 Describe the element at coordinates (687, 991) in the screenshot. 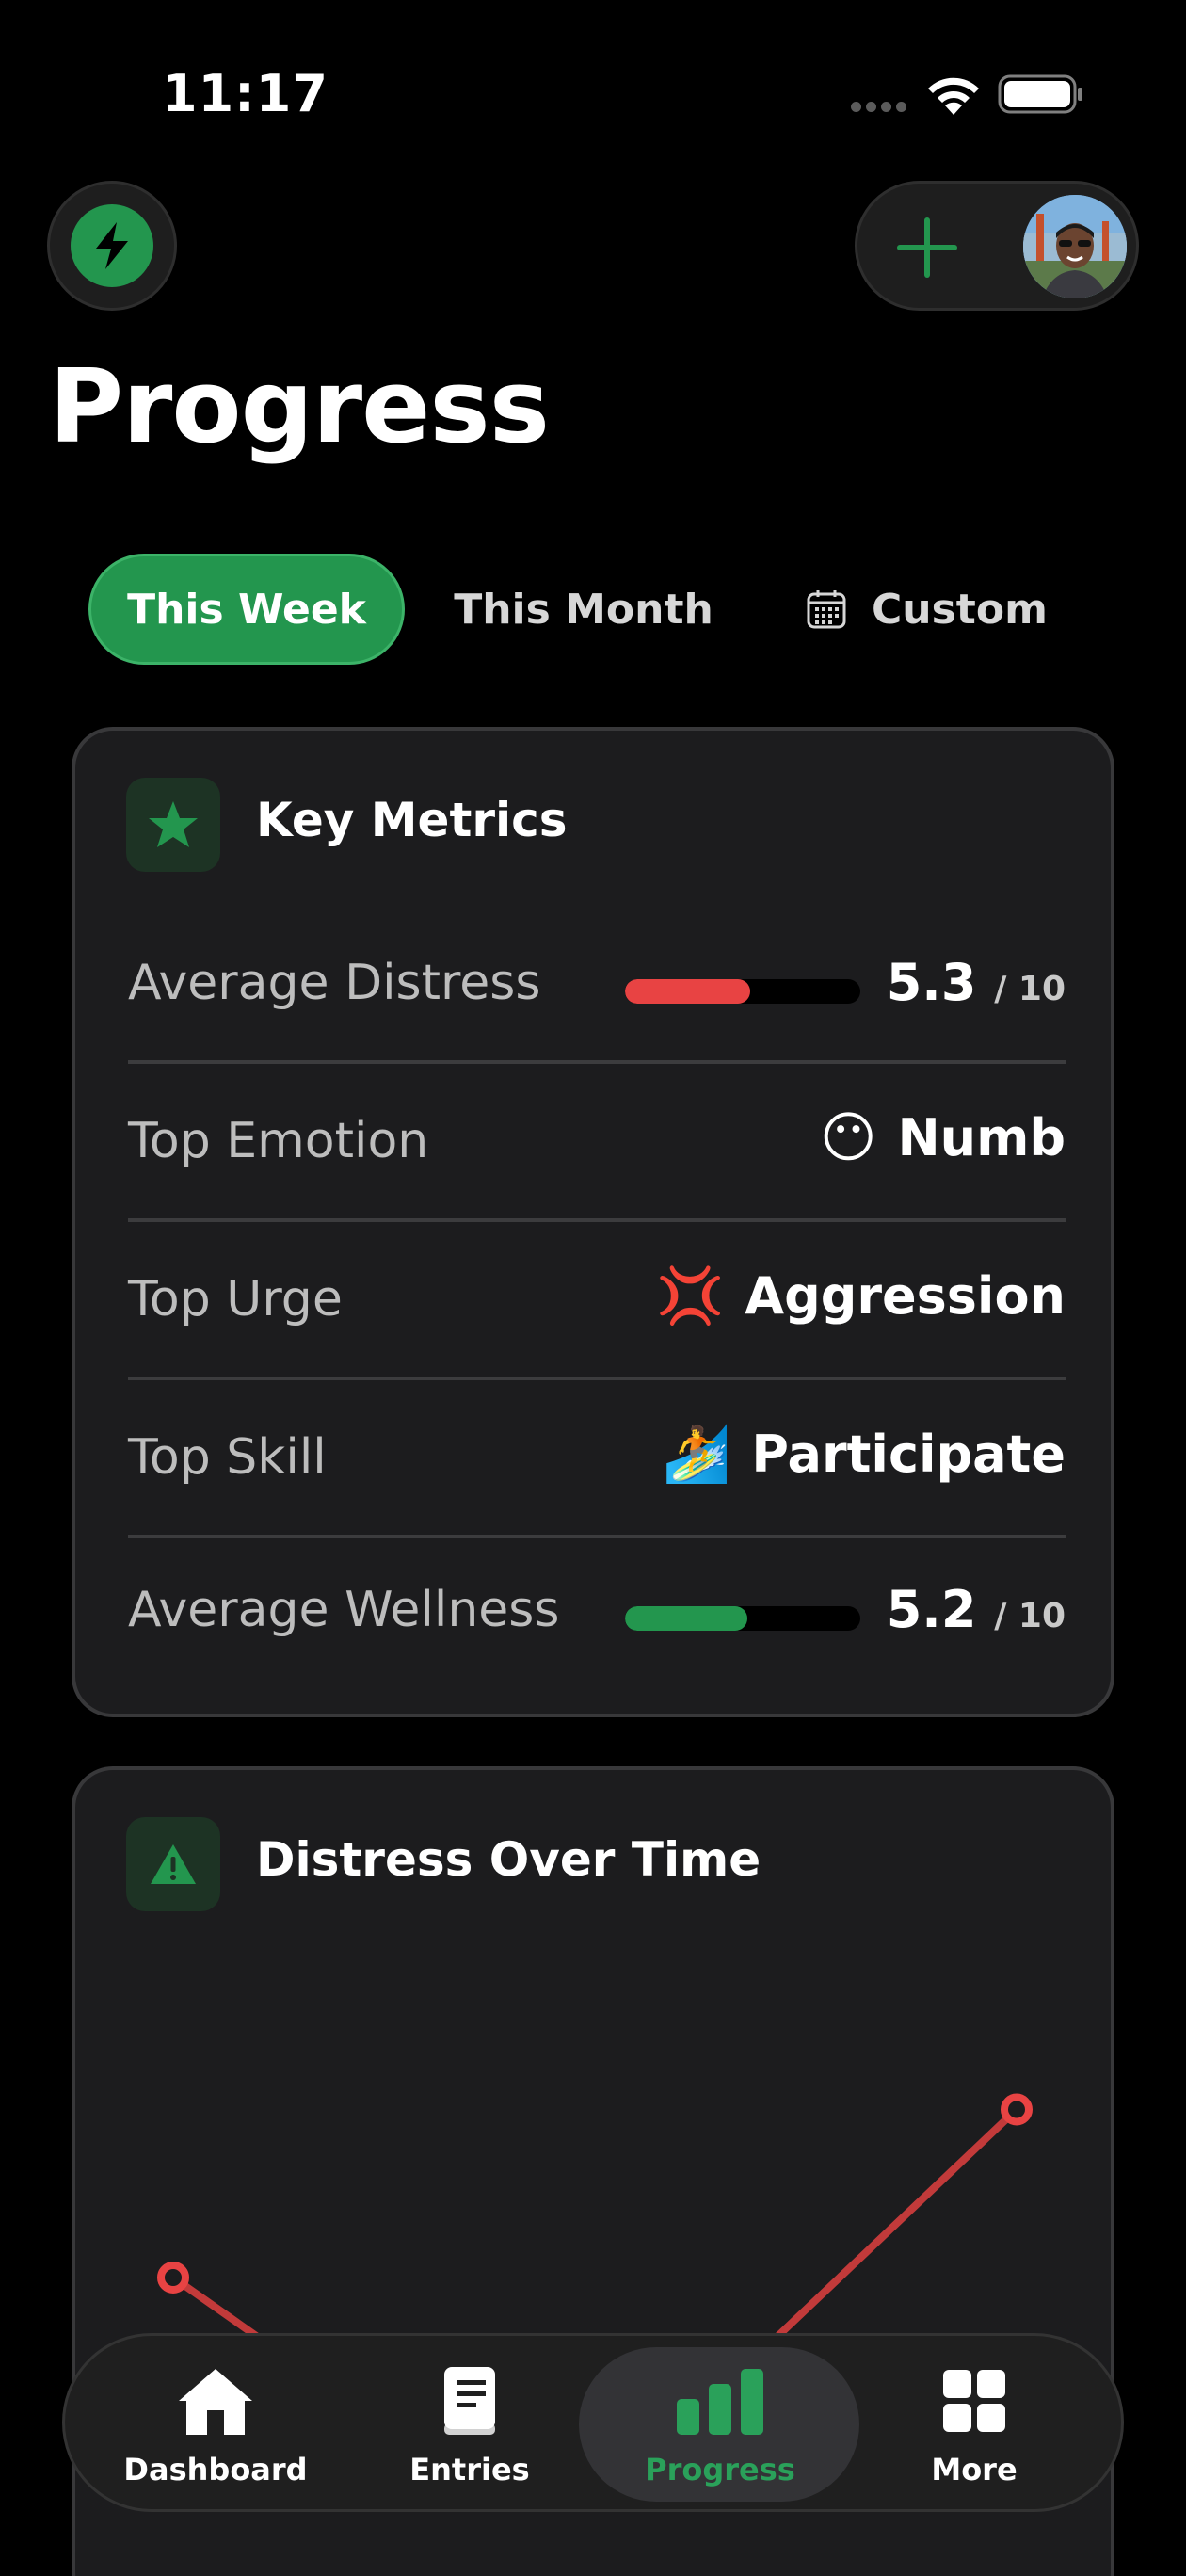

I see `distress-bar-fill` at that location.